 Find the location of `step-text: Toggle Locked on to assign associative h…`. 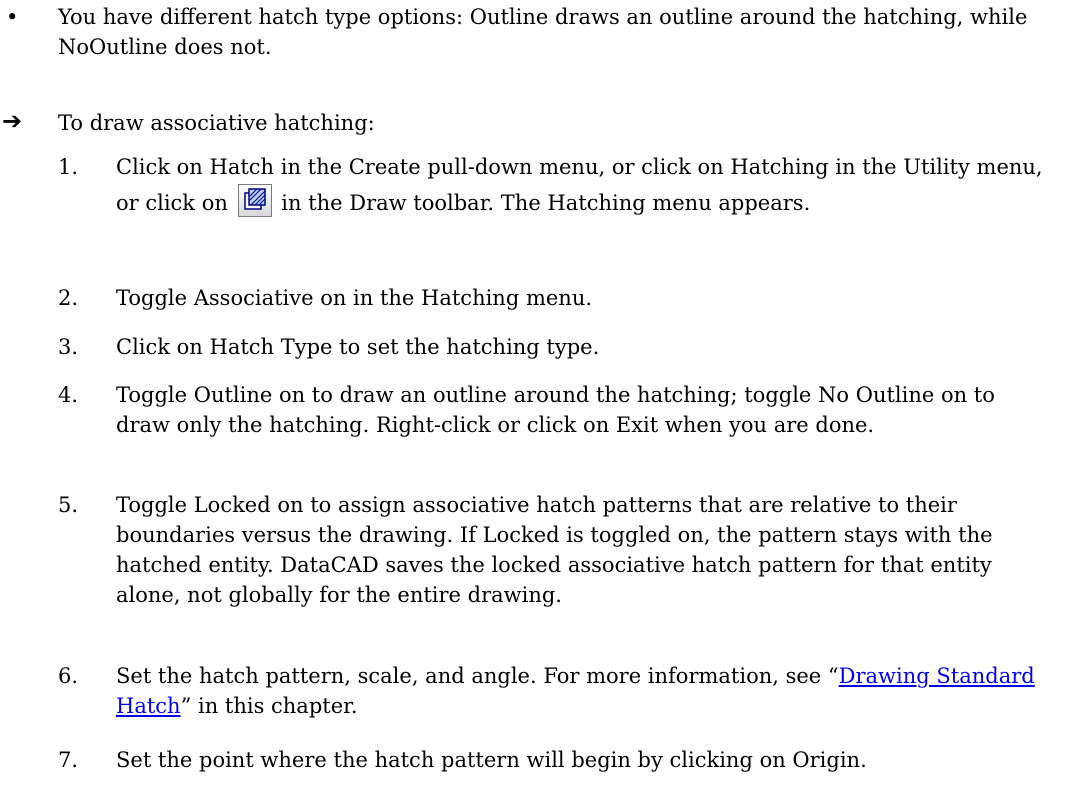

step-text: Toggle Locked on to assign associative h… is located at coordinates (554, 550).